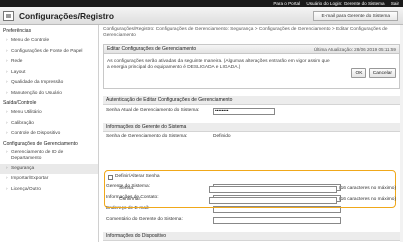 The height and width of the screenshot is (242, 403). I want to click on ok-button: OK, so click(359, 73).